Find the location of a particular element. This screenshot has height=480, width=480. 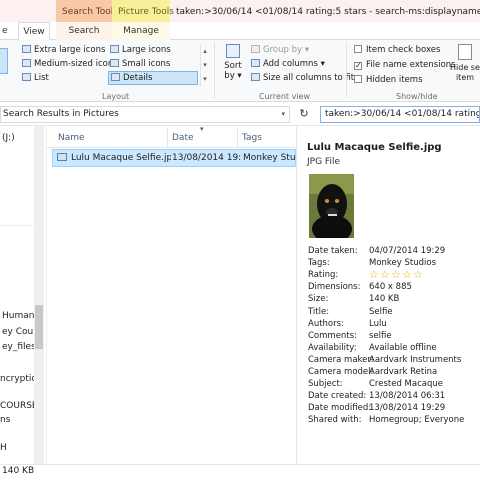

property-value: 640 x 885 is located at coordinates (390, 287).